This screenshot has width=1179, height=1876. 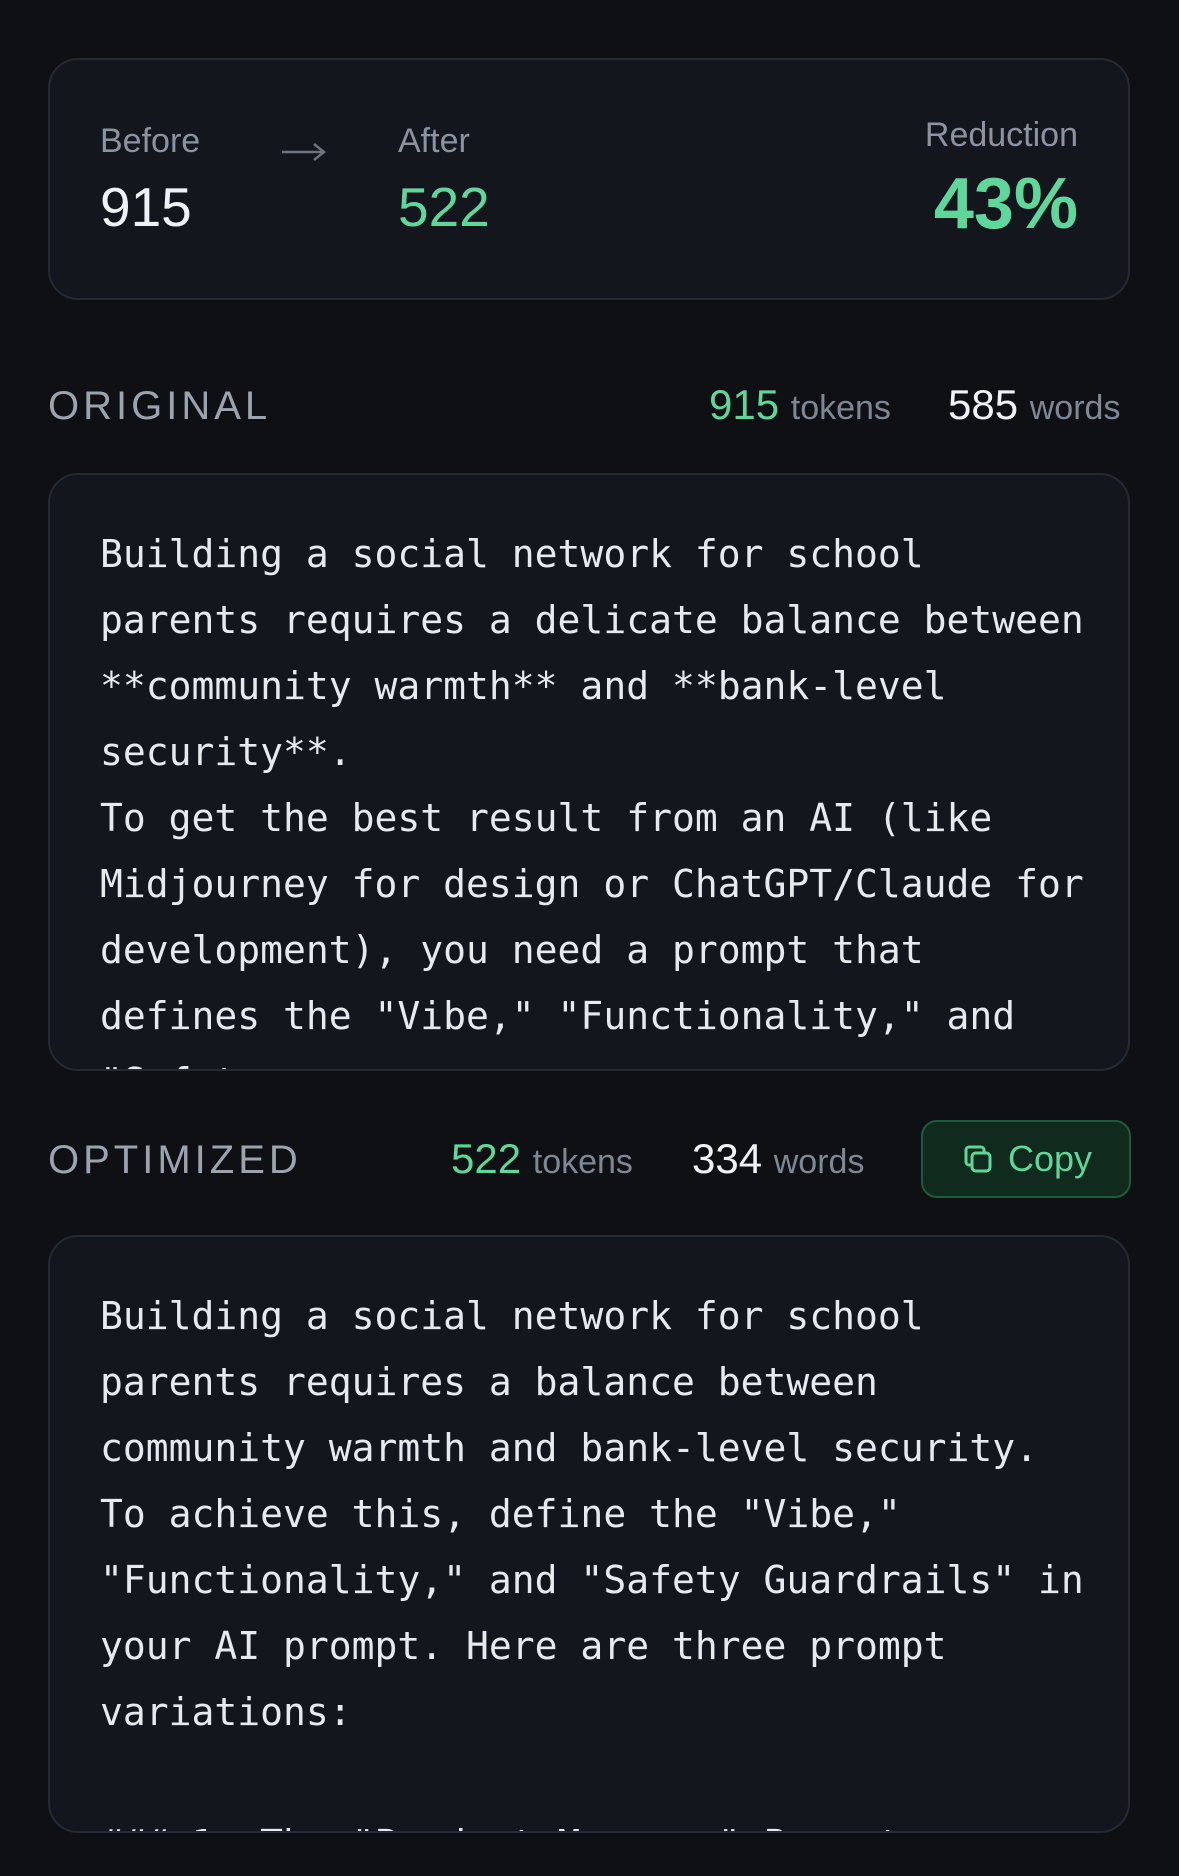 I want to click on optimized-tokens: 522 tokens, so click(x=542, y=1159).